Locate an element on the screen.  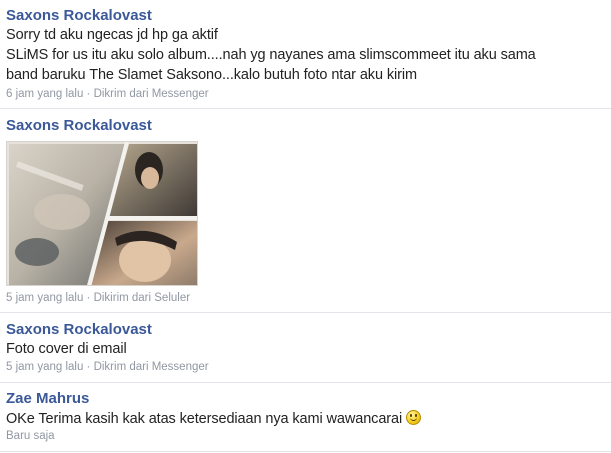
photo-attachment is located at coordinates (102, 213).